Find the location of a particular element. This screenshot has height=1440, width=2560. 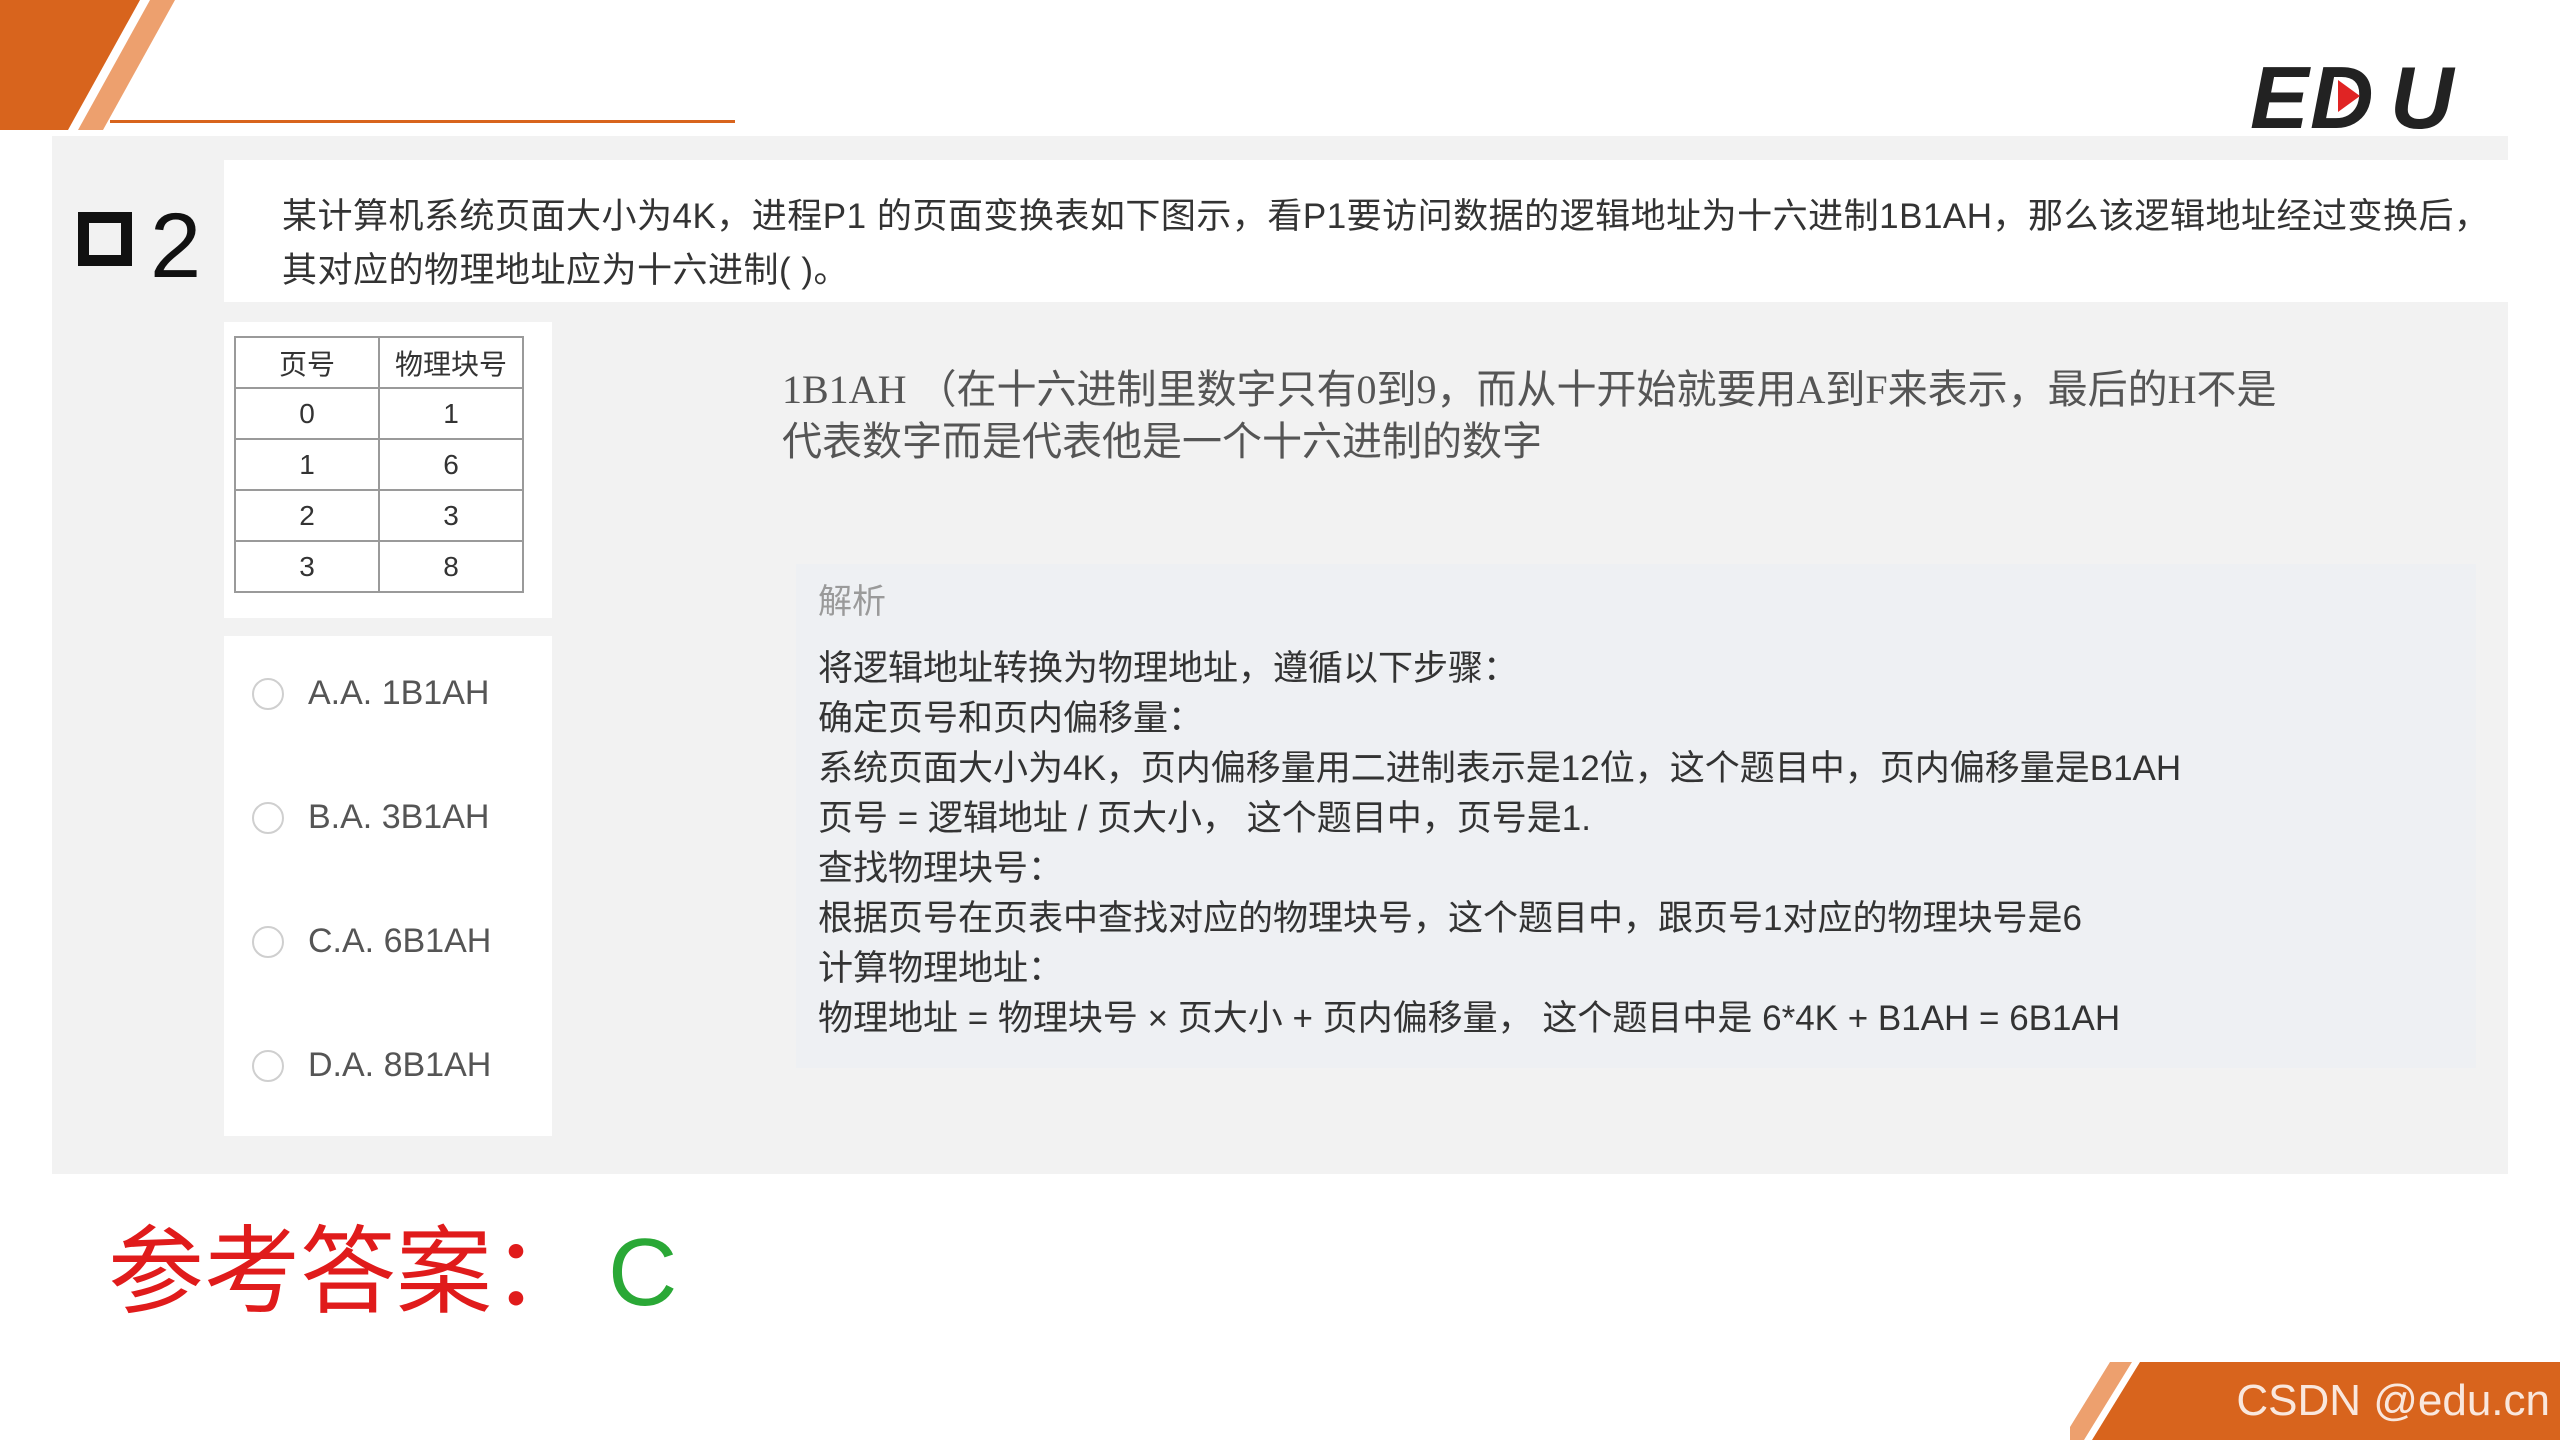

svg-text: U is located at coordinates (2423, 96).